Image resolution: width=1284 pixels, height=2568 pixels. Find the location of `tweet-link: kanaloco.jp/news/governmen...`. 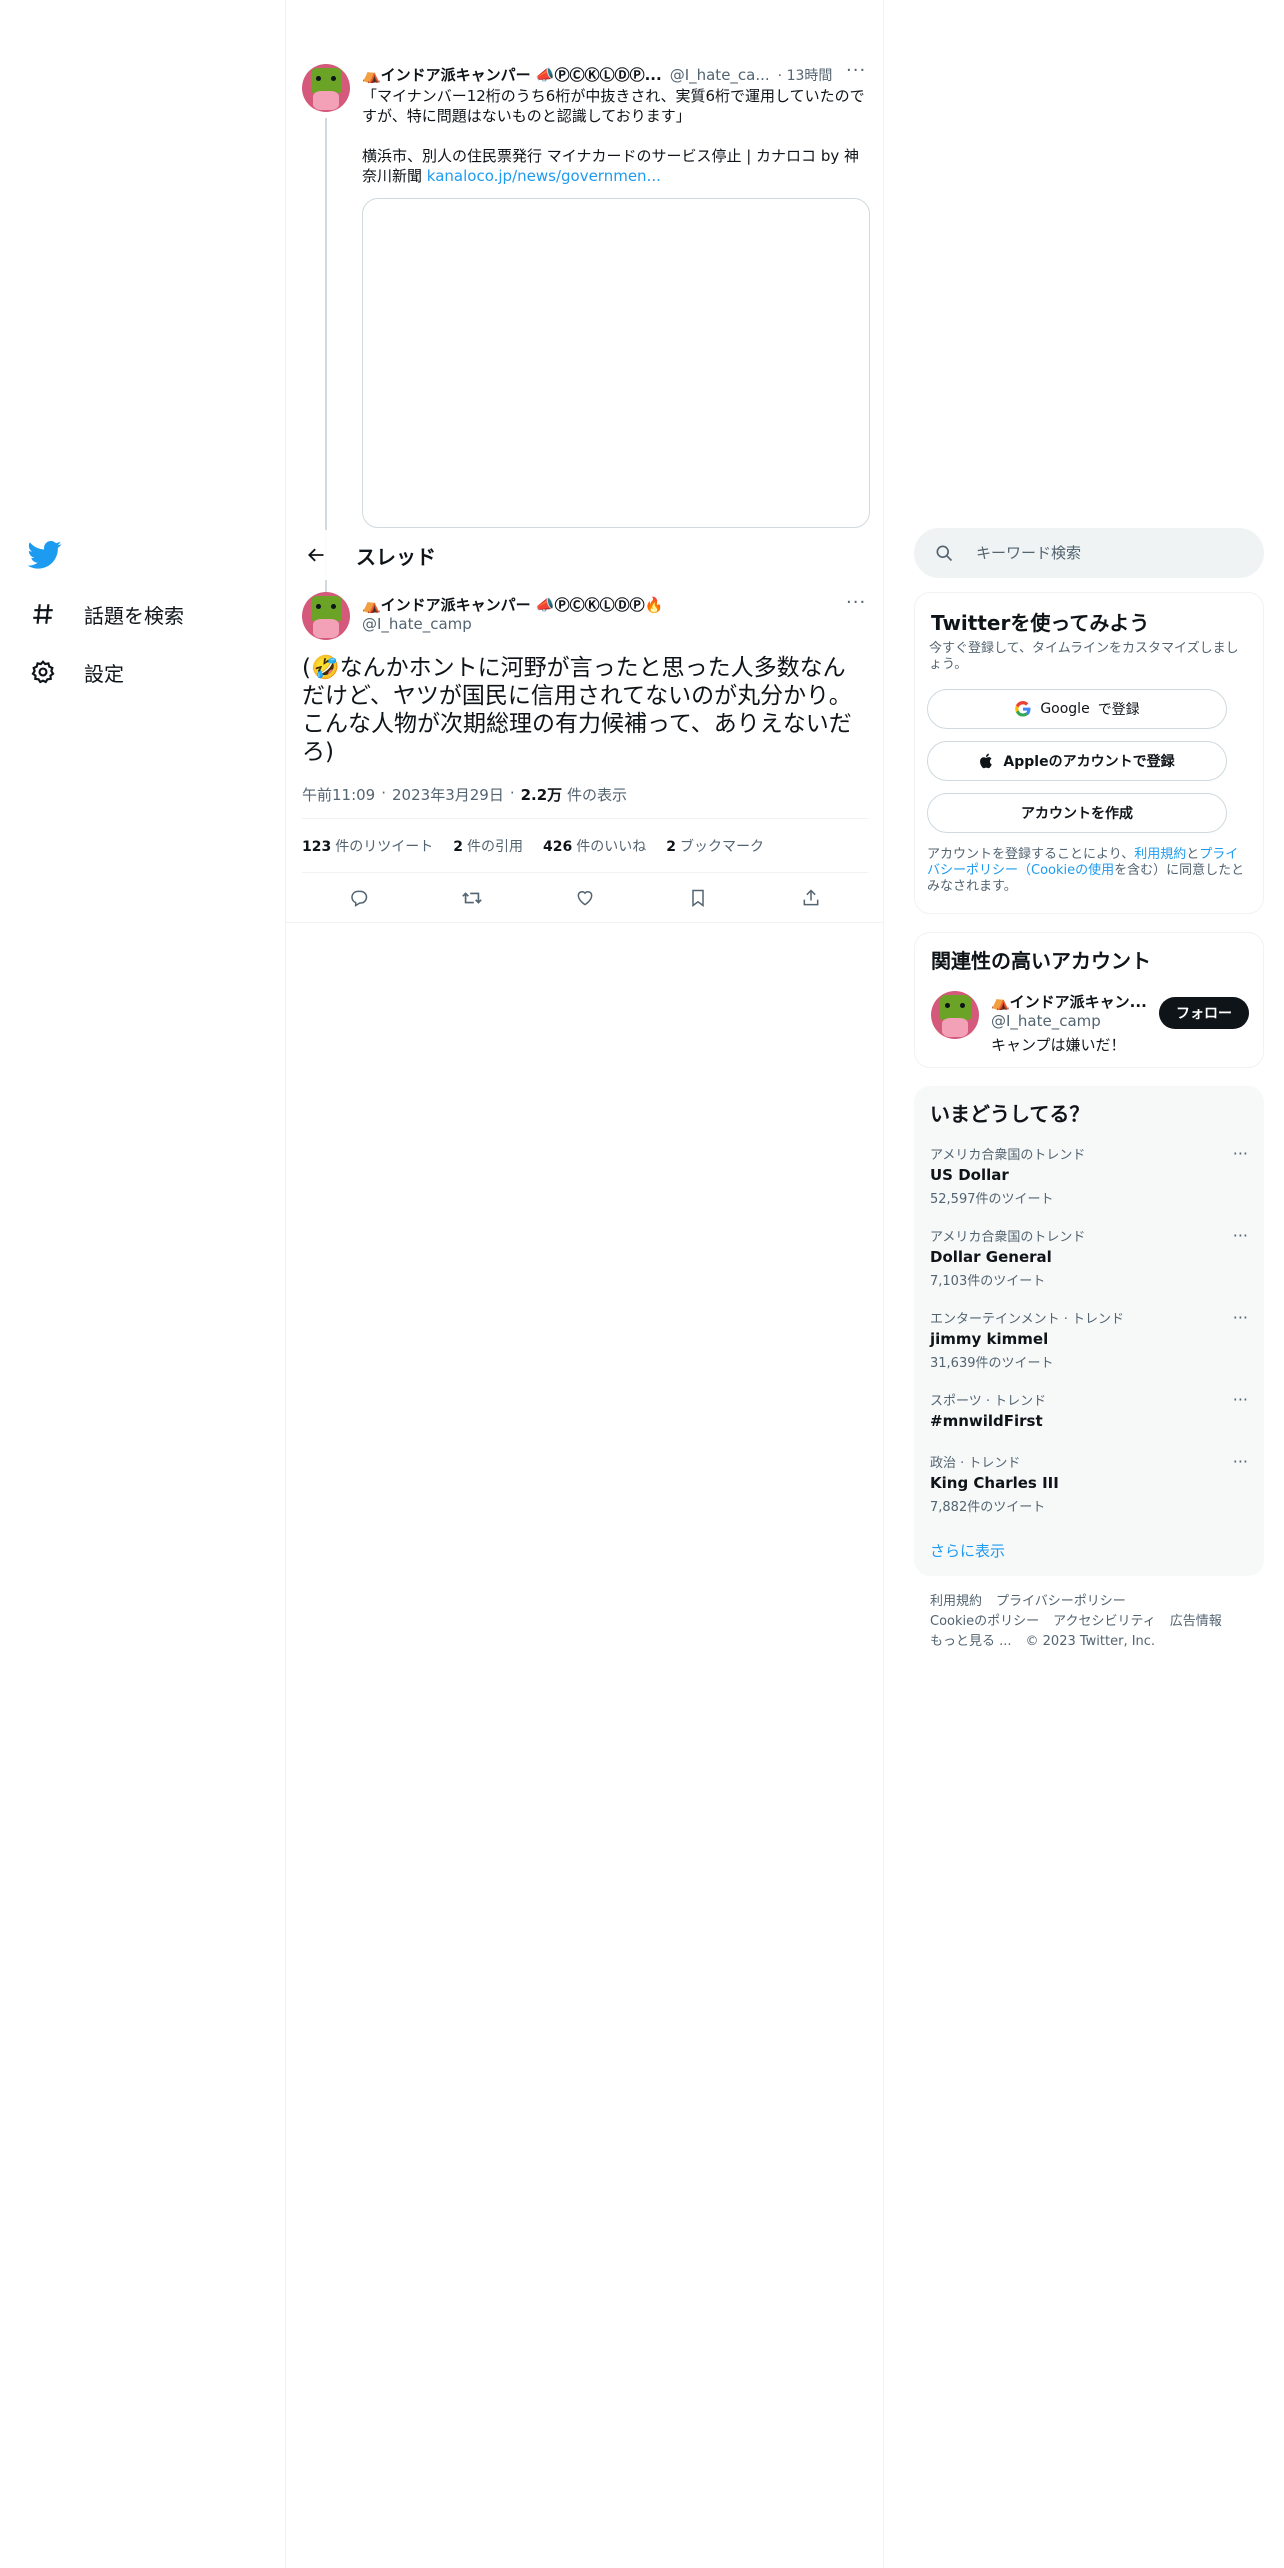

tweet-link: kanaloco.jp/news/governmen... is located at coordinates (544, 176).